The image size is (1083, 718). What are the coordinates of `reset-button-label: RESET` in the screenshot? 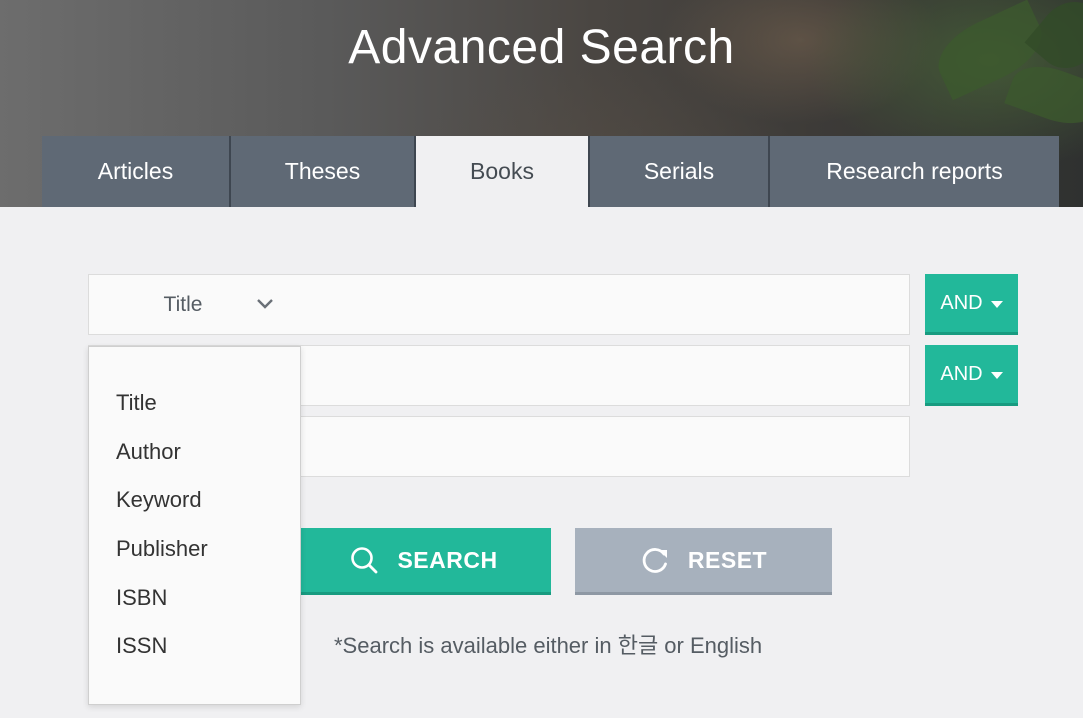 It's located at (727, 559).